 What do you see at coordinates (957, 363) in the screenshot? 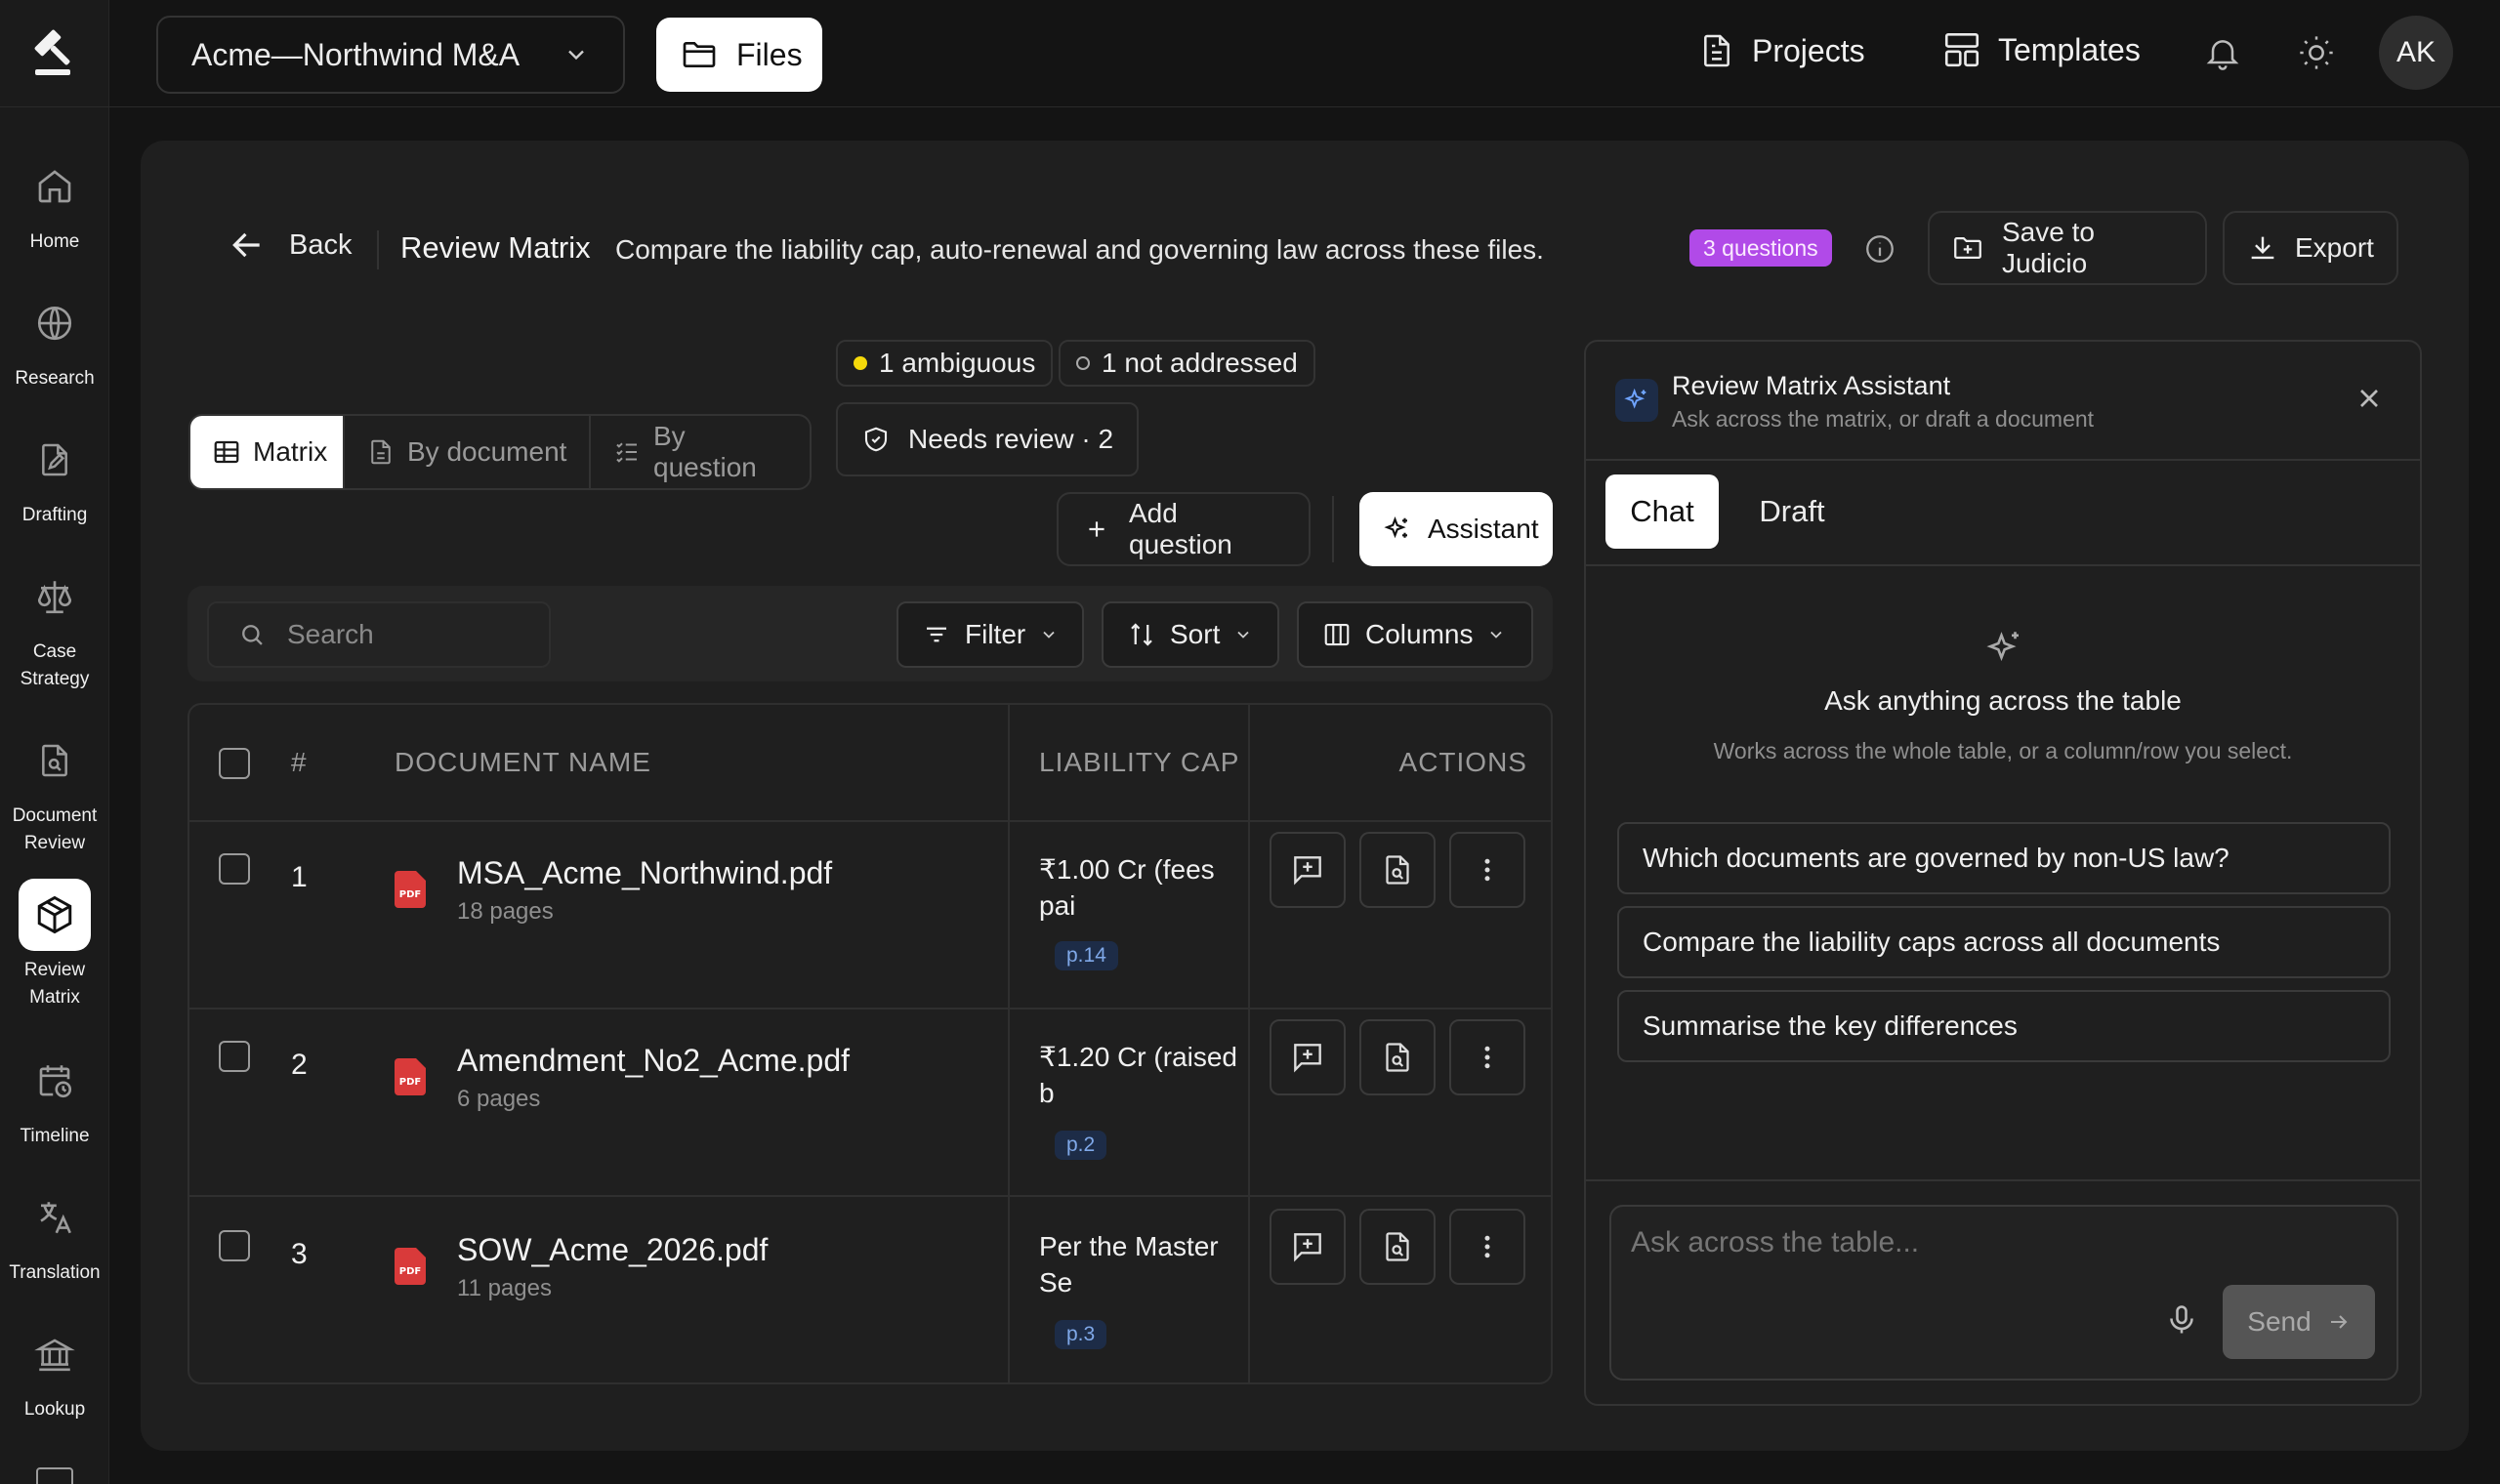
I see `ambiguous-label: 1 ambiguous` at bounding box center [957, 363].